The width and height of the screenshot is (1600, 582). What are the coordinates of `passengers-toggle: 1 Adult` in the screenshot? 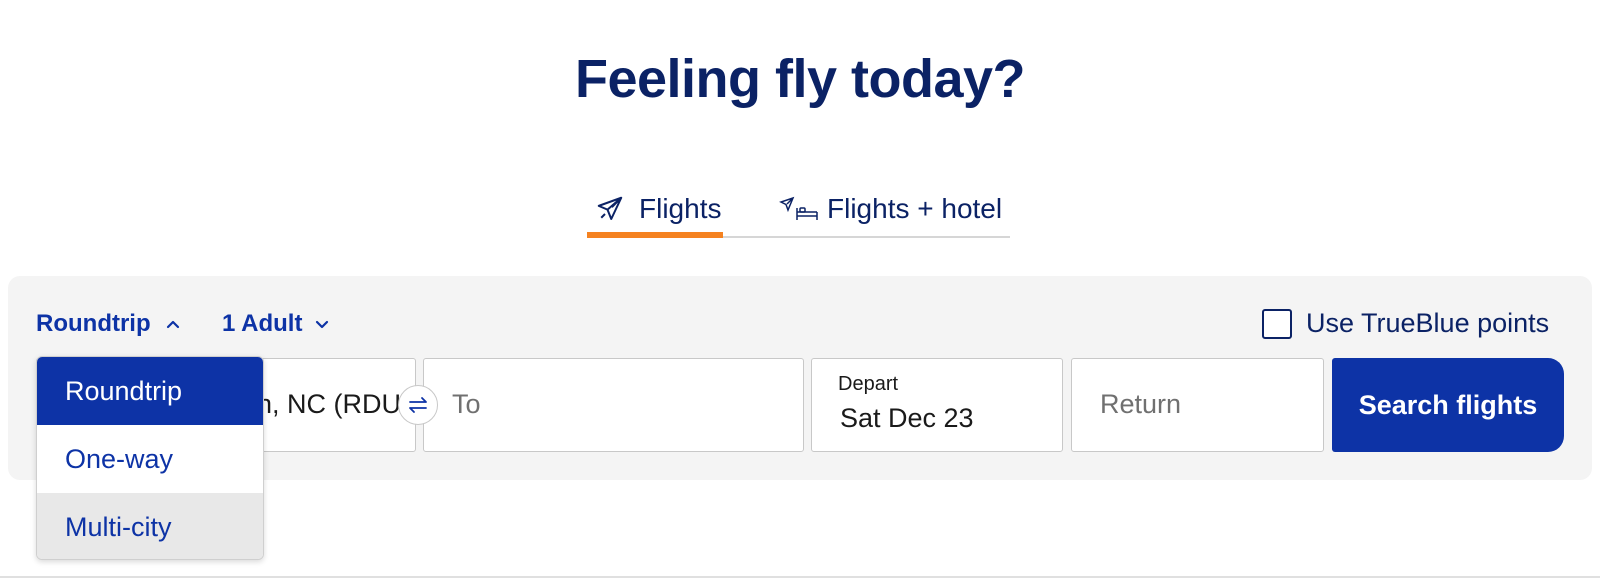 It's located at (276, 324).